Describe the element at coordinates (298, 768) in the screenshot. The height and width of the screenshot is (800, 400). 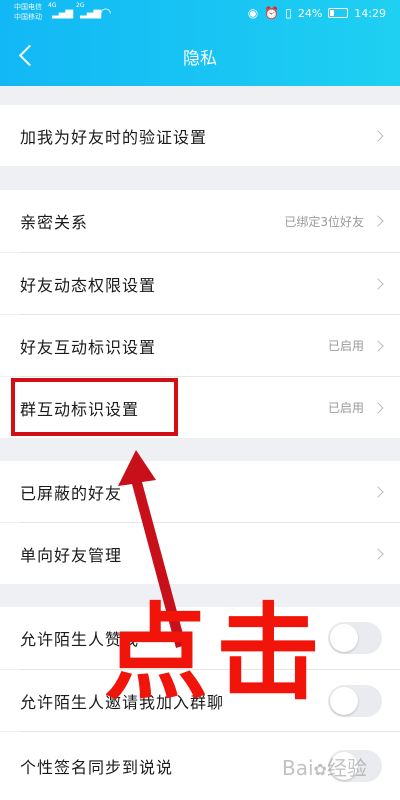
I see `watermark-text: Bai` at that location.